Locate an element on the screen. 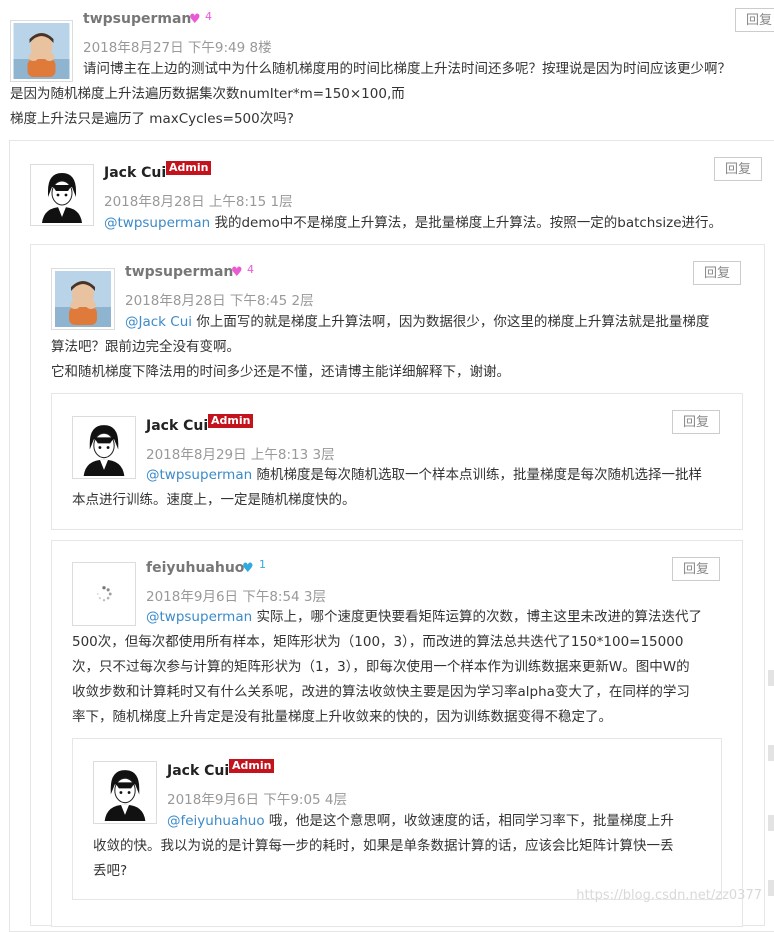 The height and width of the screenshot is (932, 774). mention-link: @feiyuhuahuo is located at coordinates (216, 821).